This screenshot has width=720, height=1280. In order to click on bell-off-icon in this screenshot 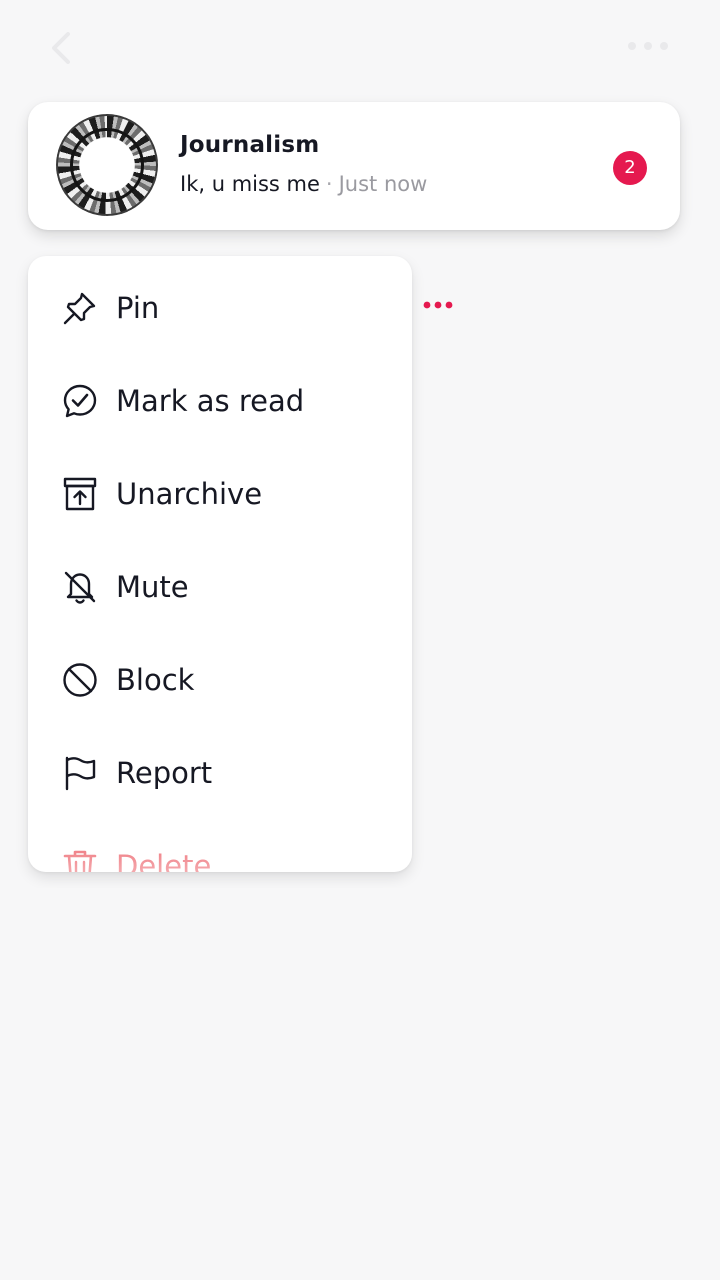, I will do `click(80, 587)`.